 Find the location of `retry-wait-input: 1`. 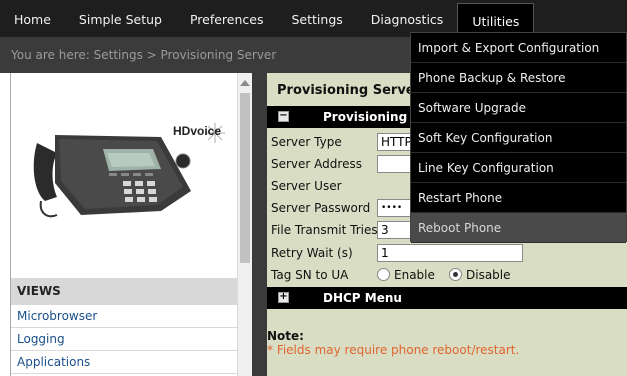

retry-wait-input: 1 is located at coordinates (450, 253).